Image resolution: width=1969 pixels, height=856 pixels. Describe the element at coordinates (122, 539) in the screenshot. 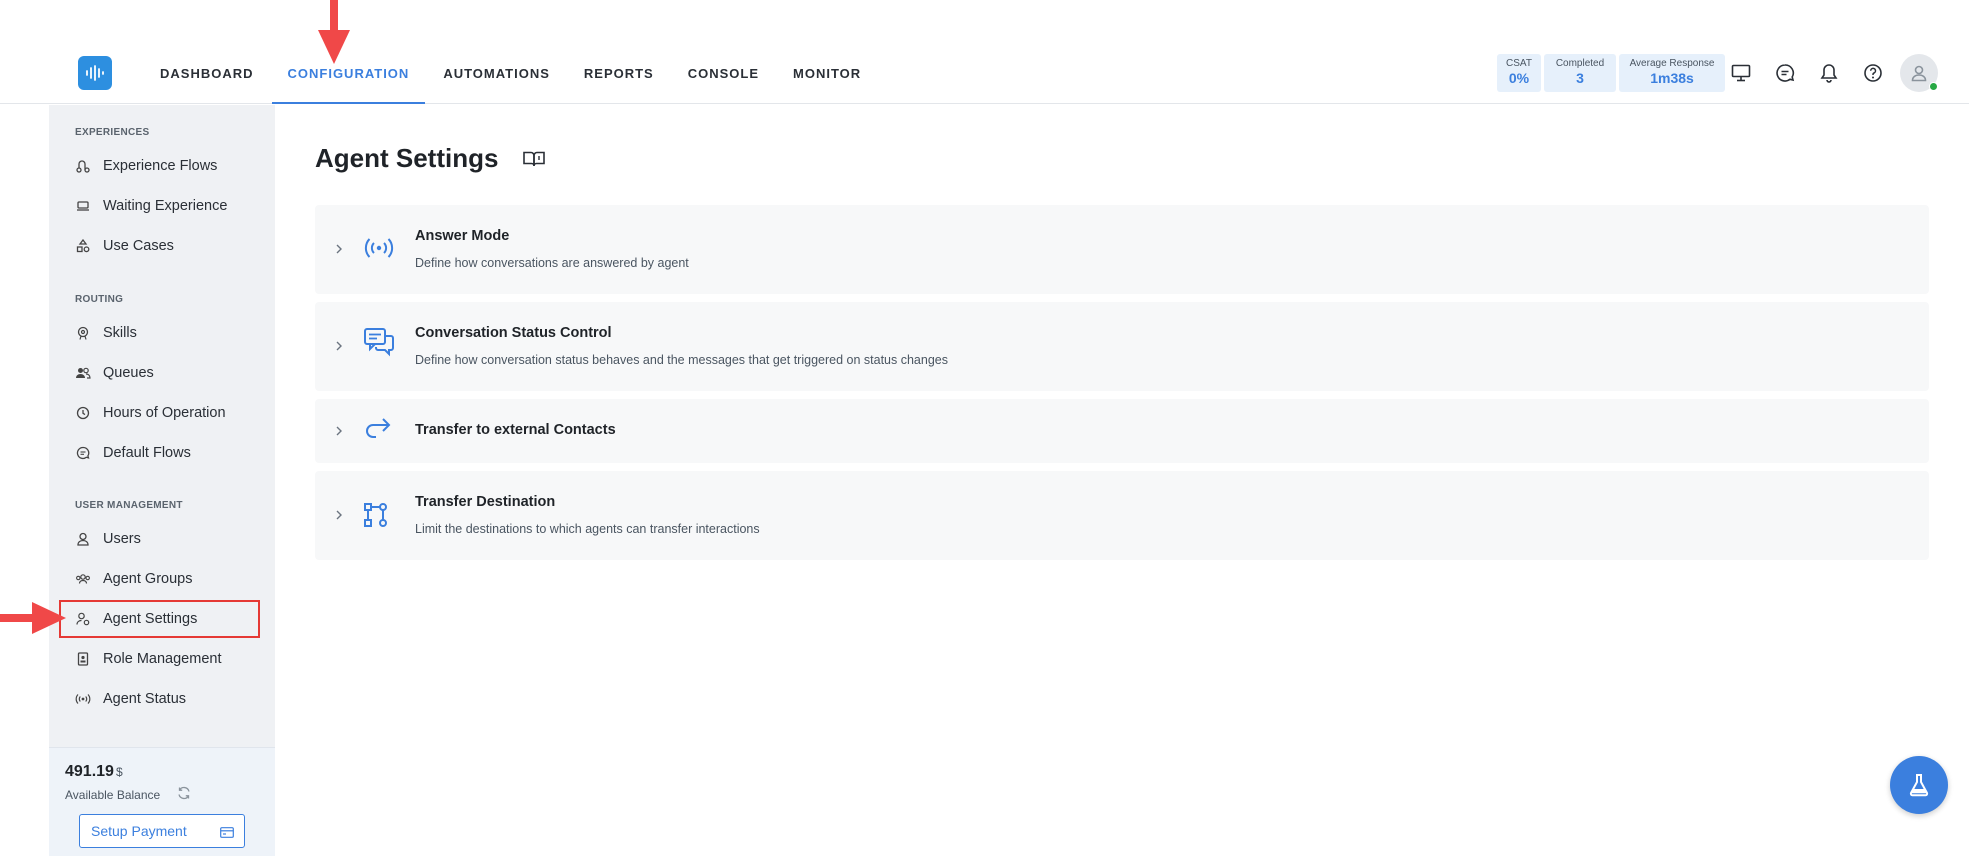

I see `sidebar-item-label: Users` at that location.